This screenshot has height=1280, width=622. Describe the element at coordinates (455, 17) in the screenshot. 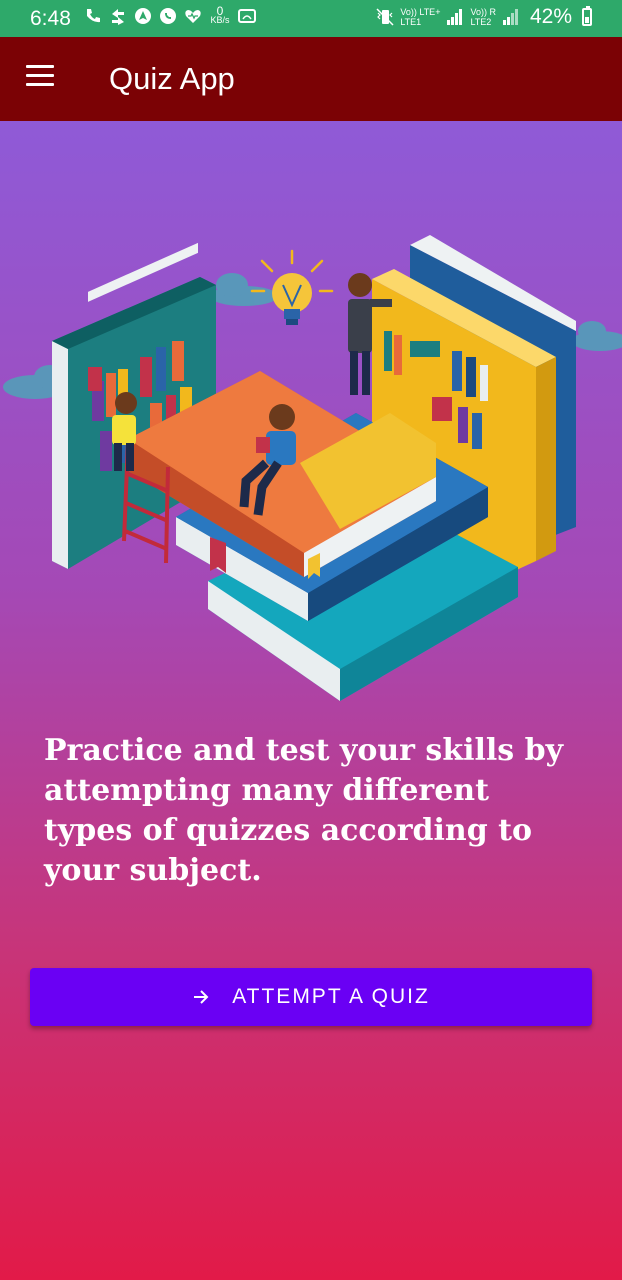

I see `sim1-signal-icon` at that location.